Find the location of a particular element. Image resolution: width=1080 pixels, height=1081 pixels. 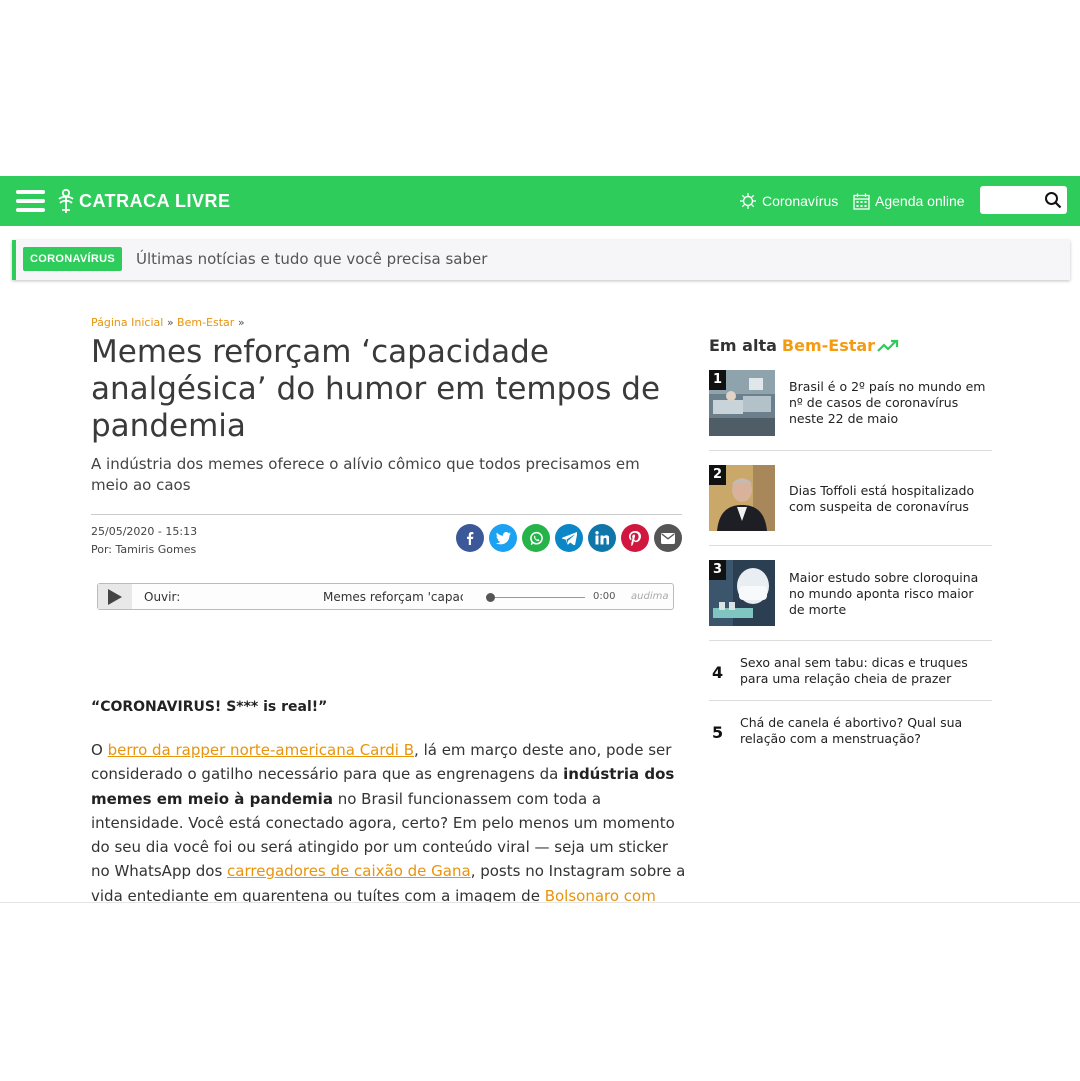

body-text: O is located at coordinates (99, 750).